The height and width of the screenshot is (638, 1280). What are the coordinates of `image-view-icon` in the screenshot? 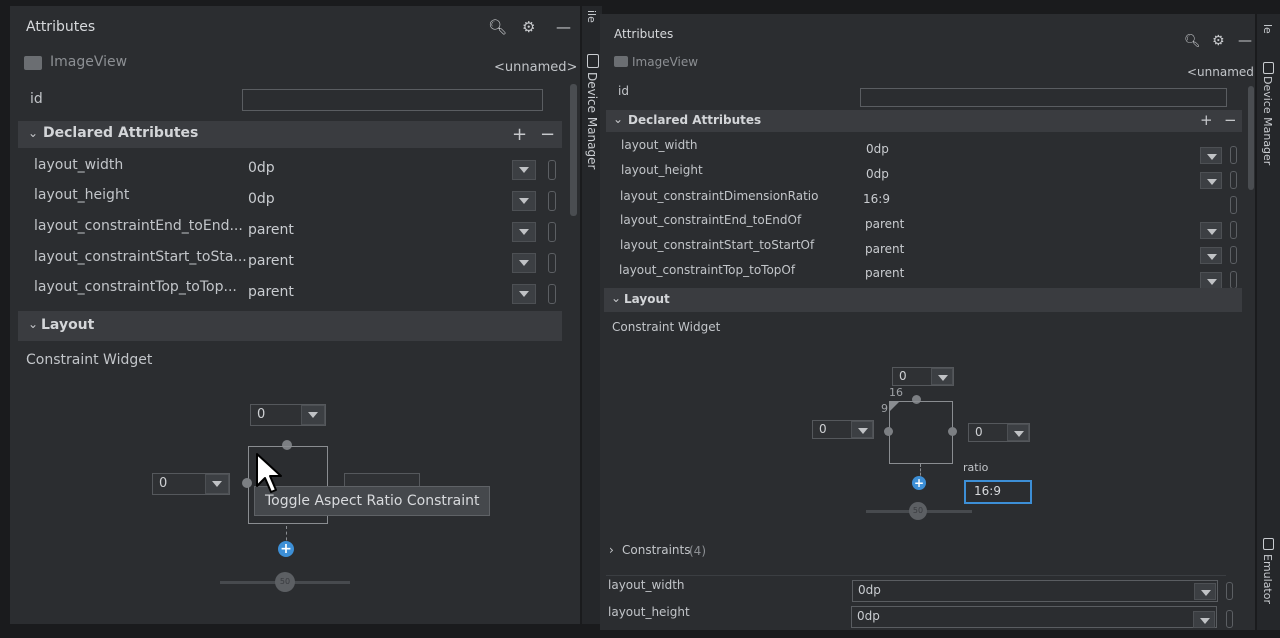 It's located at (33, 63).